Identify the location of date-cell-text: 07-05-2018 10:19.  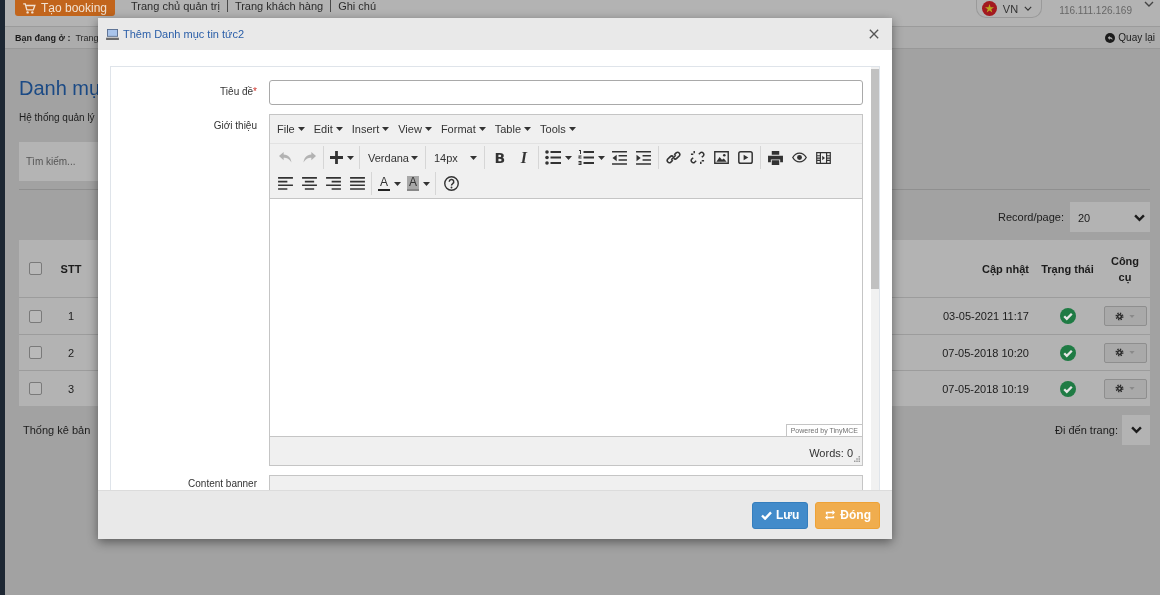
(985, 388).